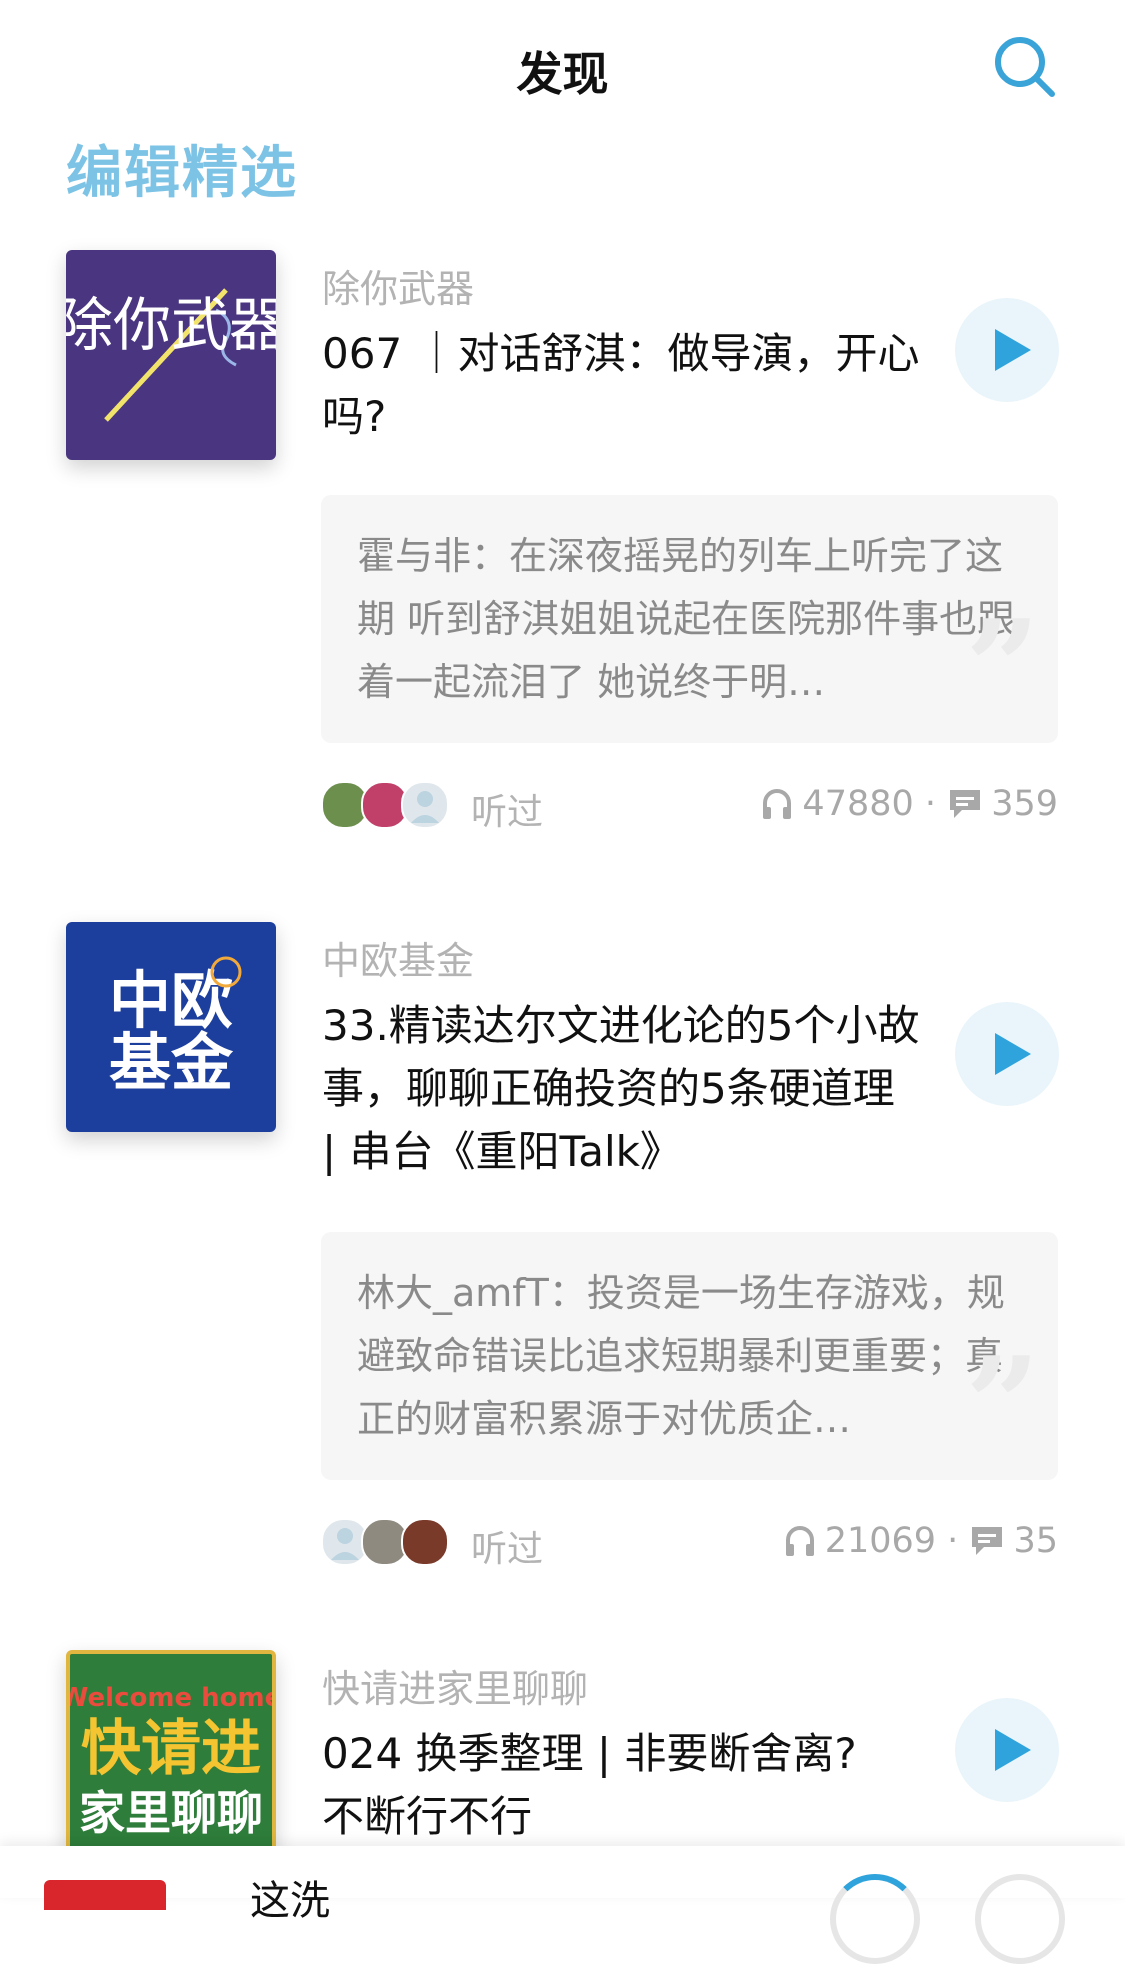  I want to click on comment-count: 35, so click(1035, 1541).